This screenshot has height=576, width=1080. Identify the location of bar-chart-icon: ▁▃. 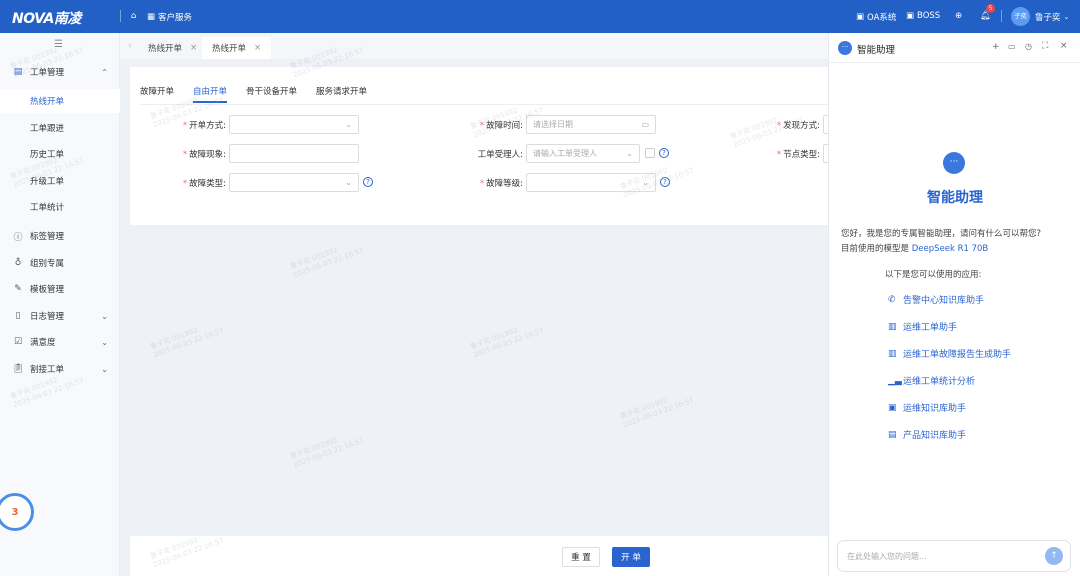
(895, 380).